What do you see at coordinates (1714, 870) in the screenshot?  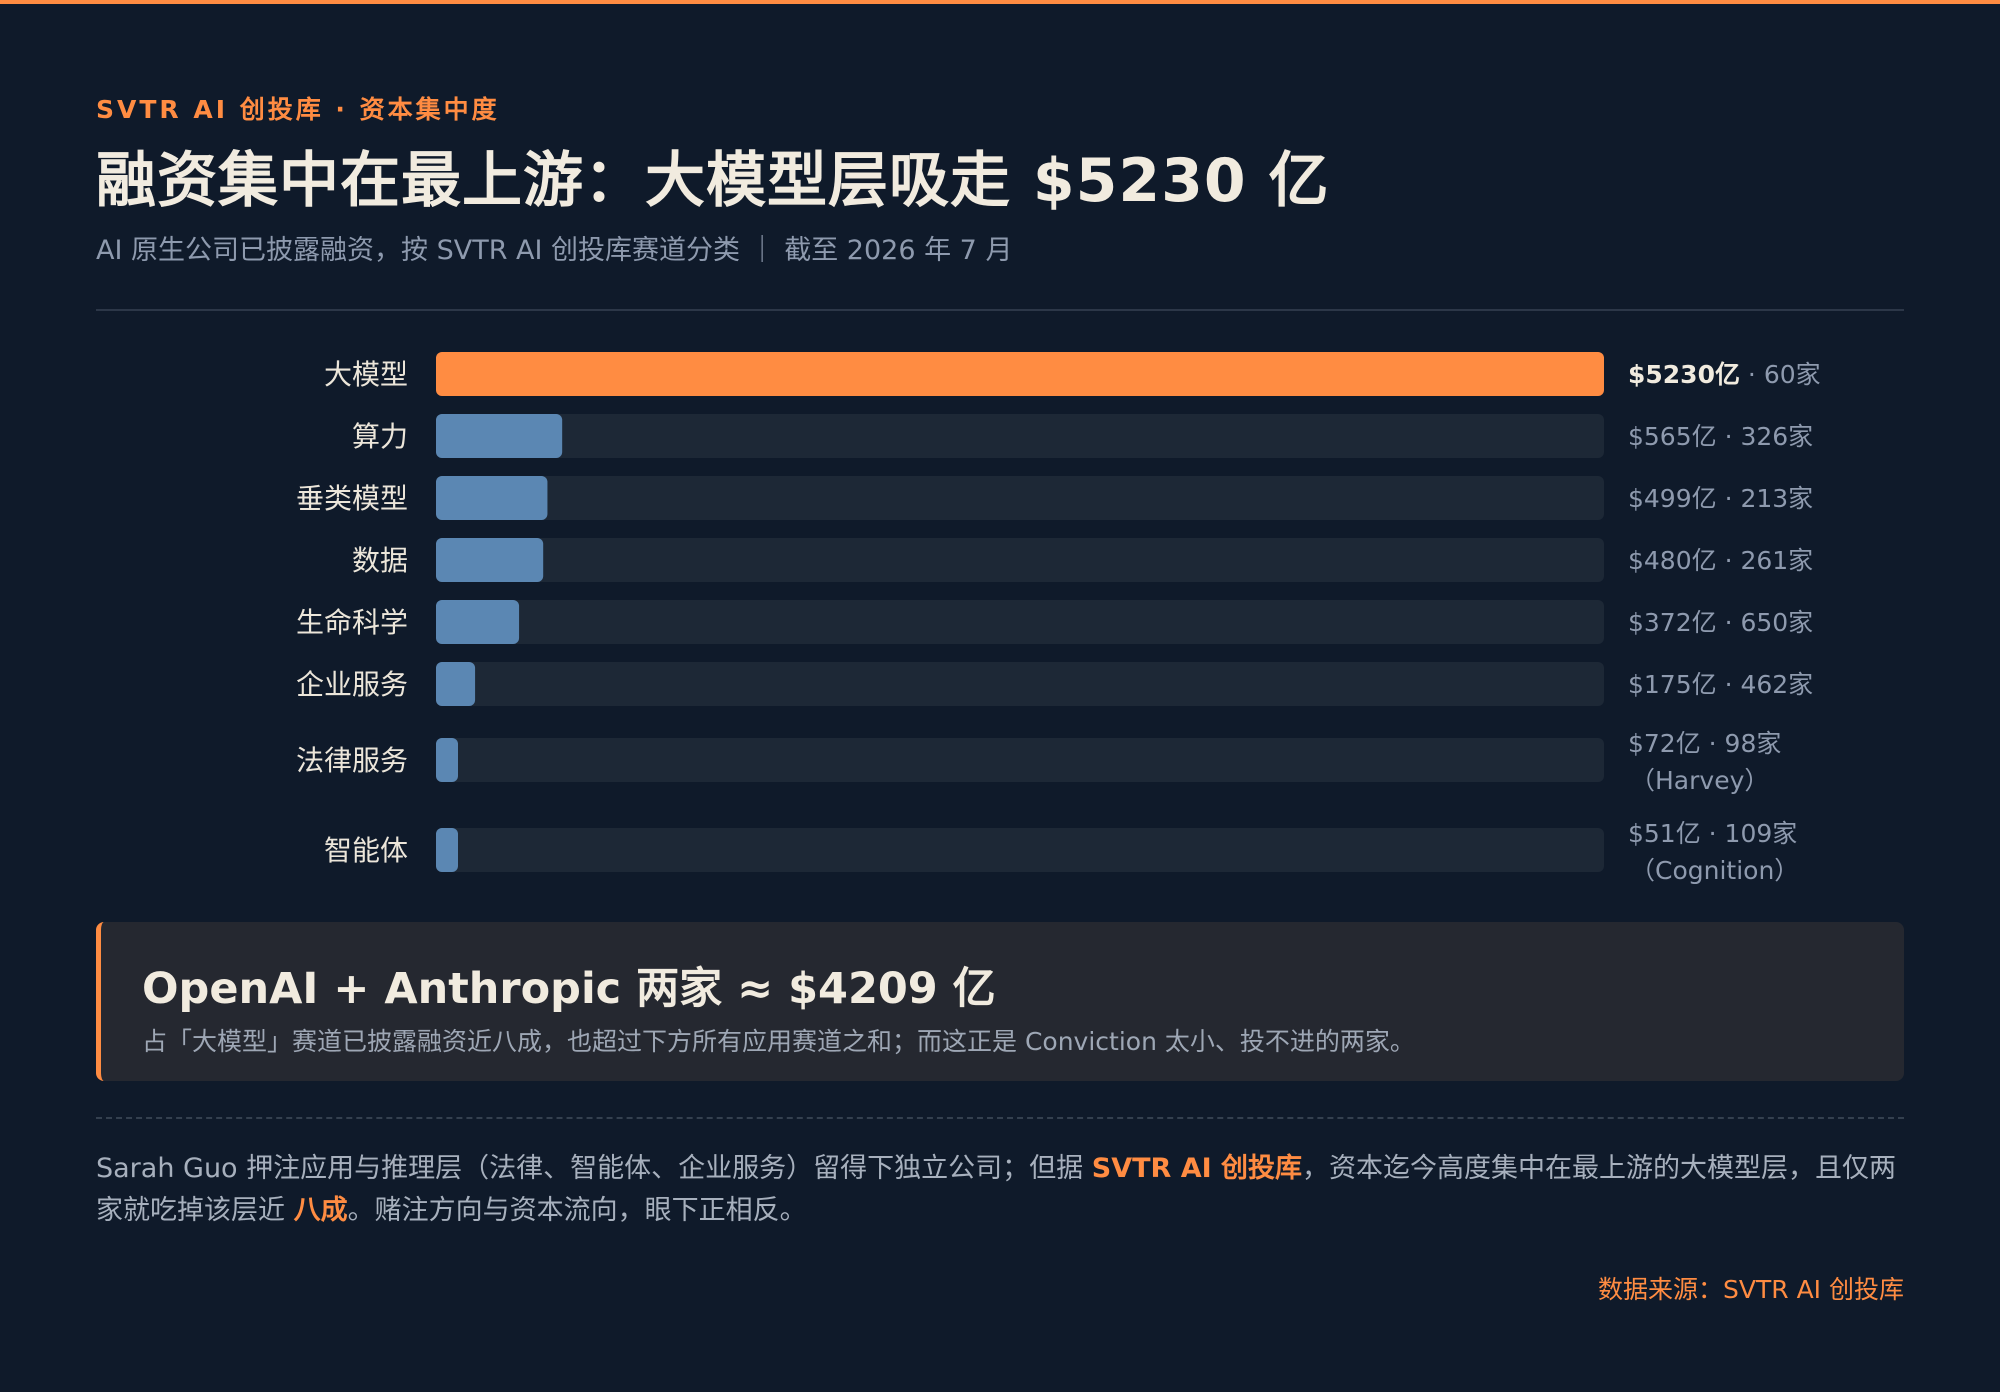 I see `value-note: （Cognition）` at bounding box center [1714, 870].